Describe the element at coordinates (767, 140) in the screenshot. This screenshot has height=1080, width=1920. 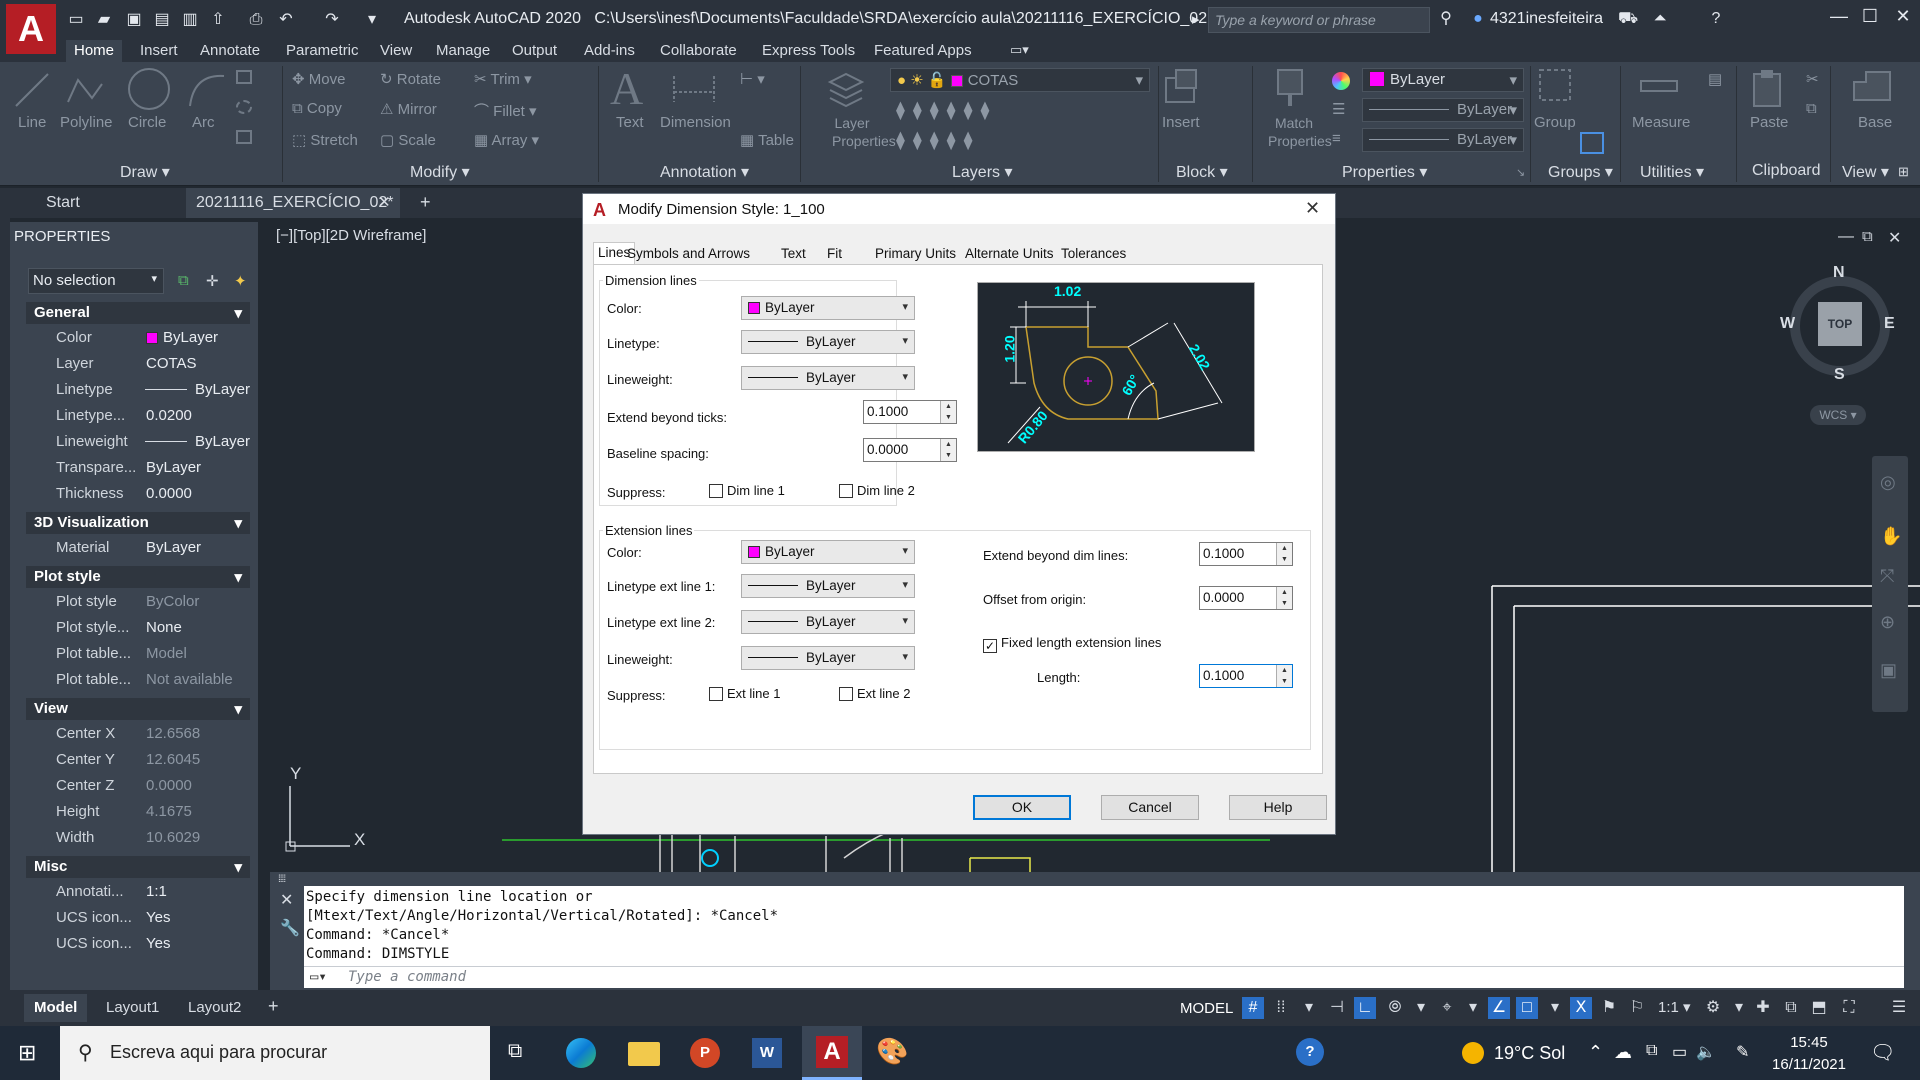
I see `table-button: ▦ Table` at that location.